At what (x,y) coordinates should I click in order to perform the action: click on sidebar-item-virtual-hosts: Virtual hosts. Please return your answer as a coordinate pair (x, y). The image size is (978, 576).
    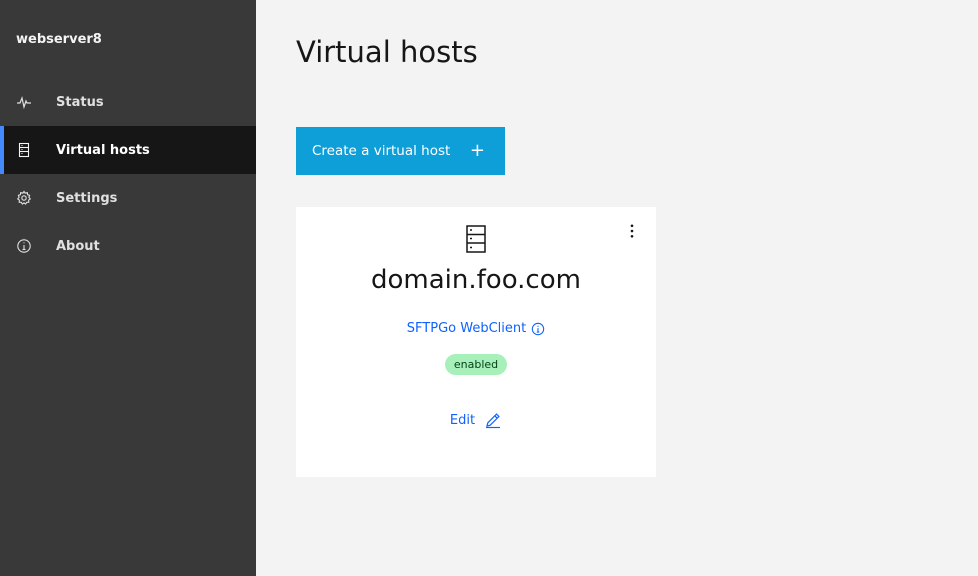
    Looking at the image, I should click on (128, 150).